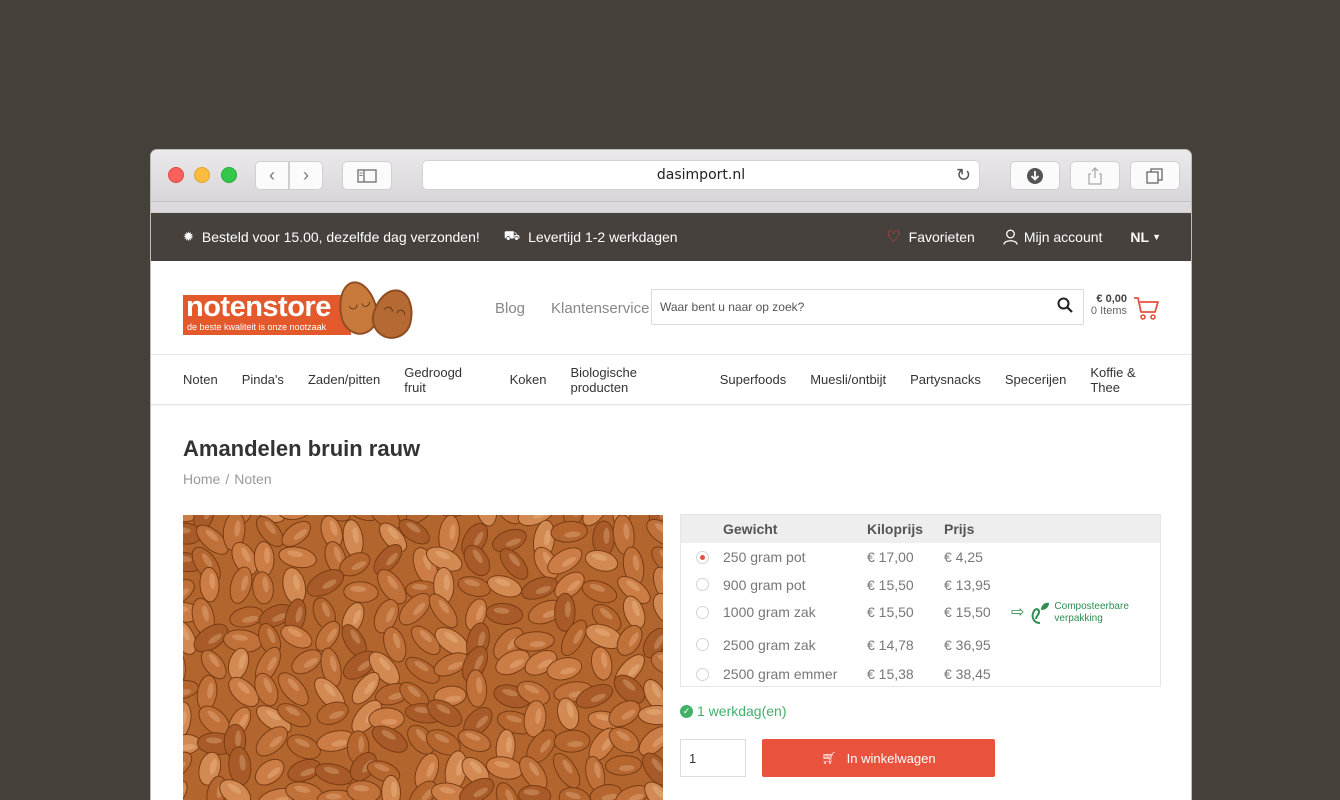  I want to click on arrow-right-icon: ⇨, so click(1018, 612).